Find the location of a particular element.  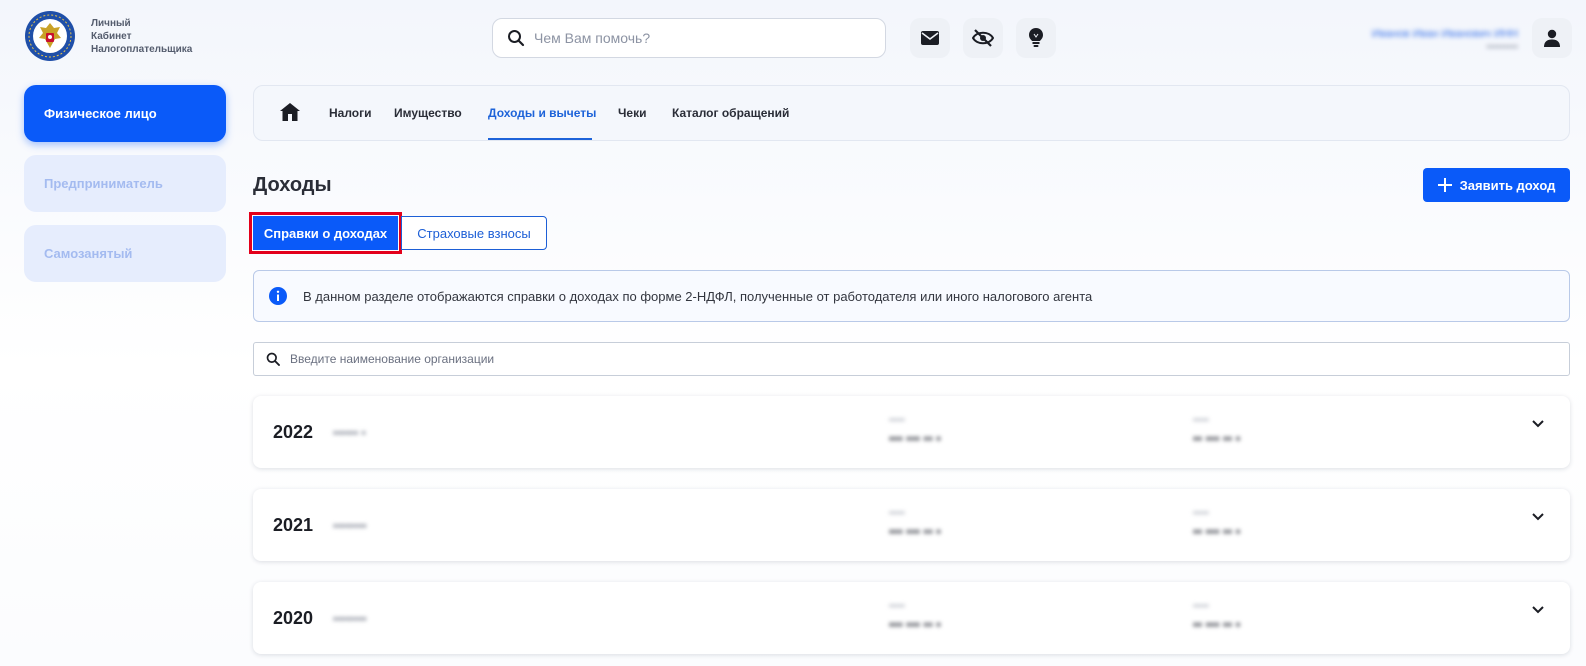

help-search is located at coordinates (689, 38).